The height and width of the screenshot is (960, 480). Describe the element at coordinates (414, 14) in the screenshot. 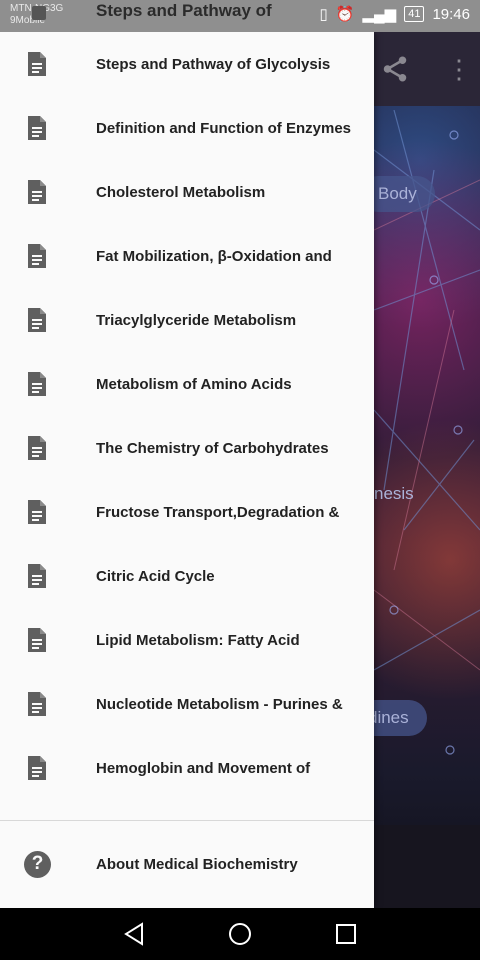

I see `battery-icon: 41` at that location.